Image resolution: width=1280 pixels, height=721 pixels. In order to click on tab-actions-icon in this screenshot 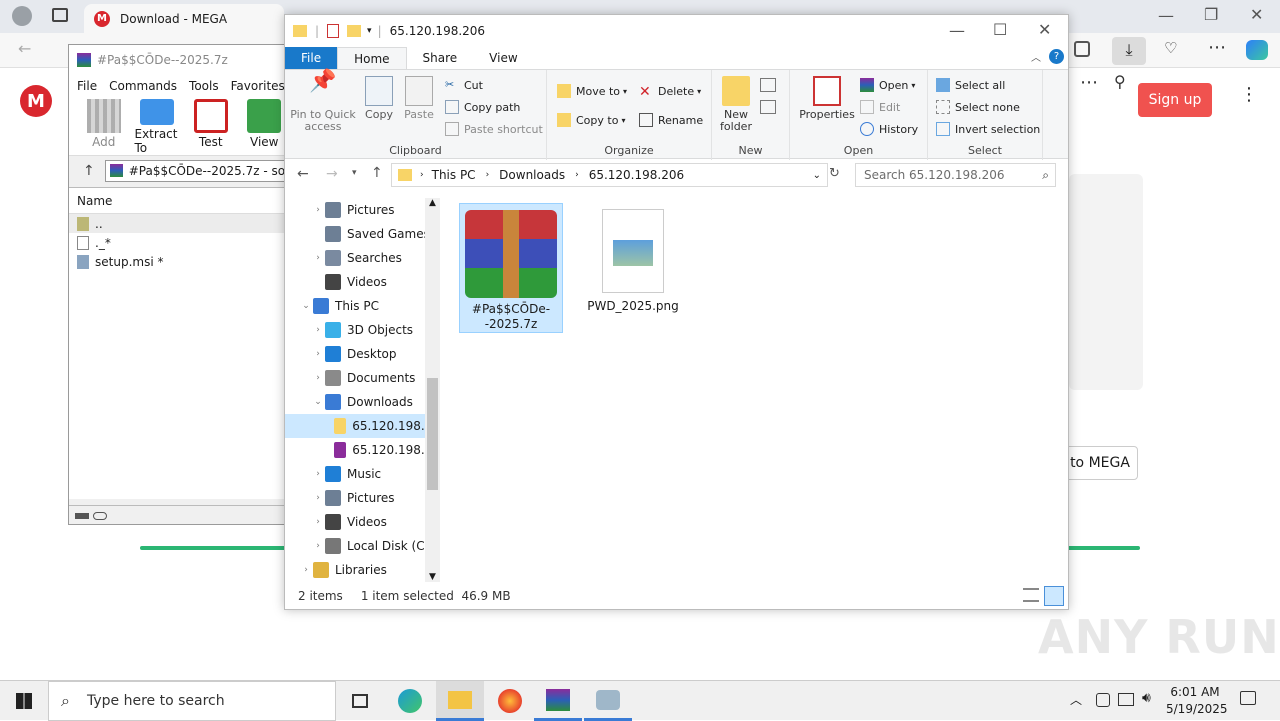, I will do `click(60, 15)`.